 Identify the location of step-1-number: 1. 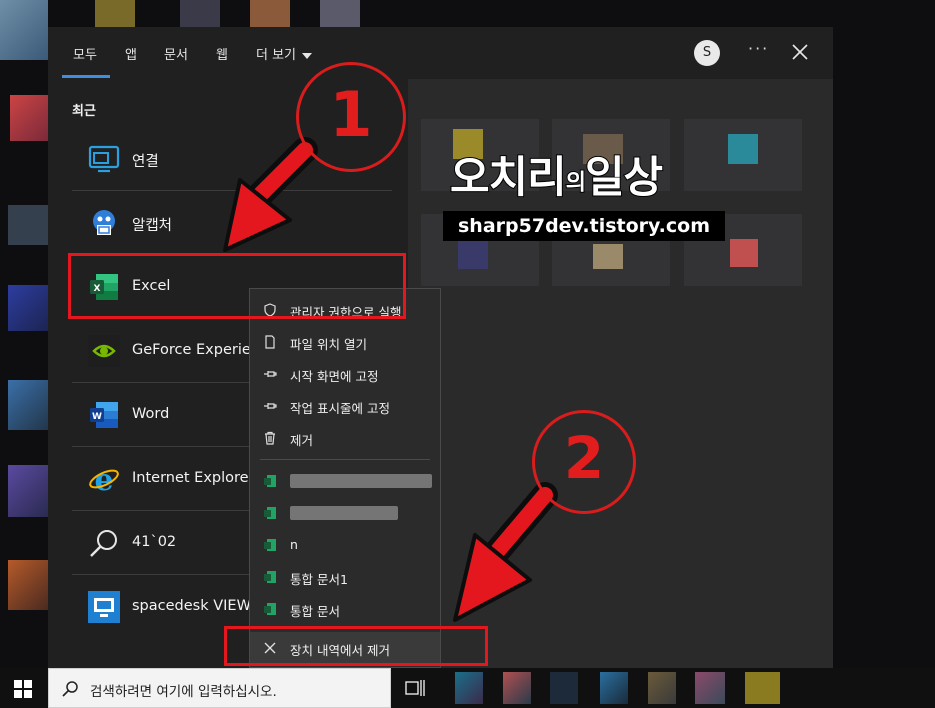
(351, 114).